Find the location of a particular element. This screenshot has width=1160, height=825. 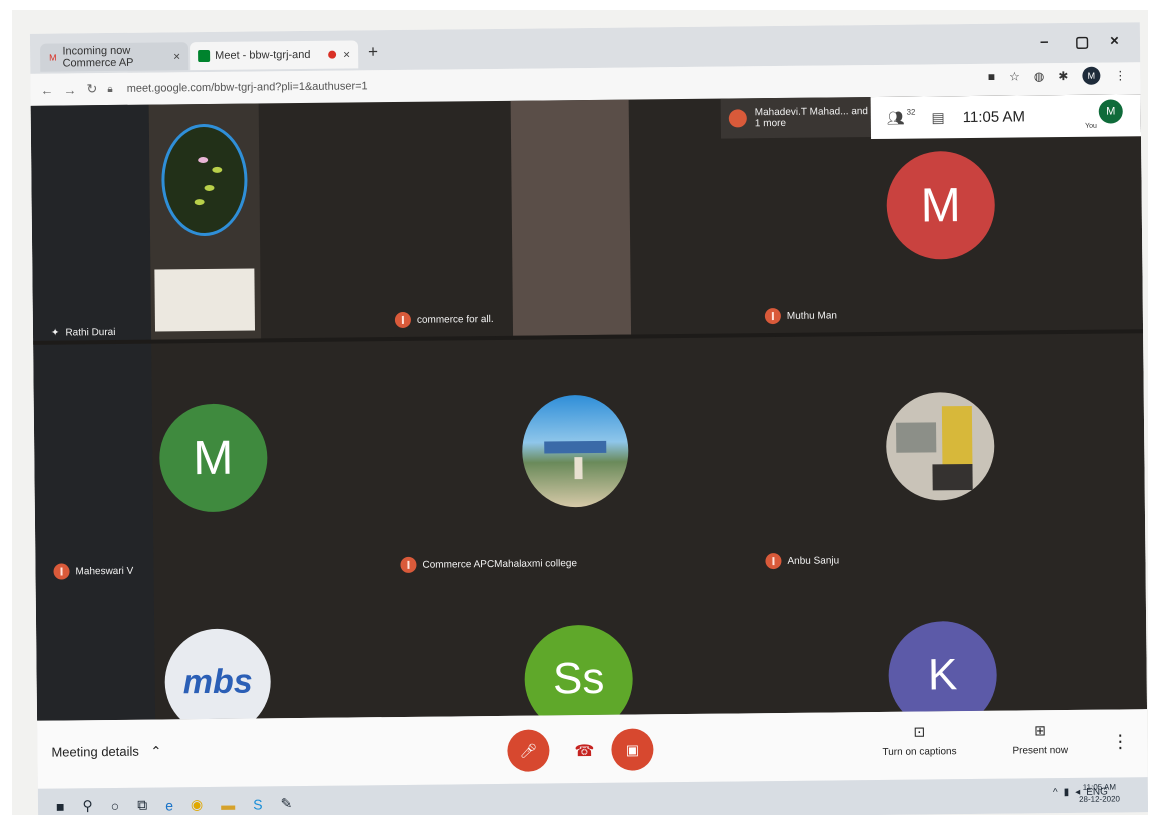

back-icon: ← is located at coordinates (46, 89).